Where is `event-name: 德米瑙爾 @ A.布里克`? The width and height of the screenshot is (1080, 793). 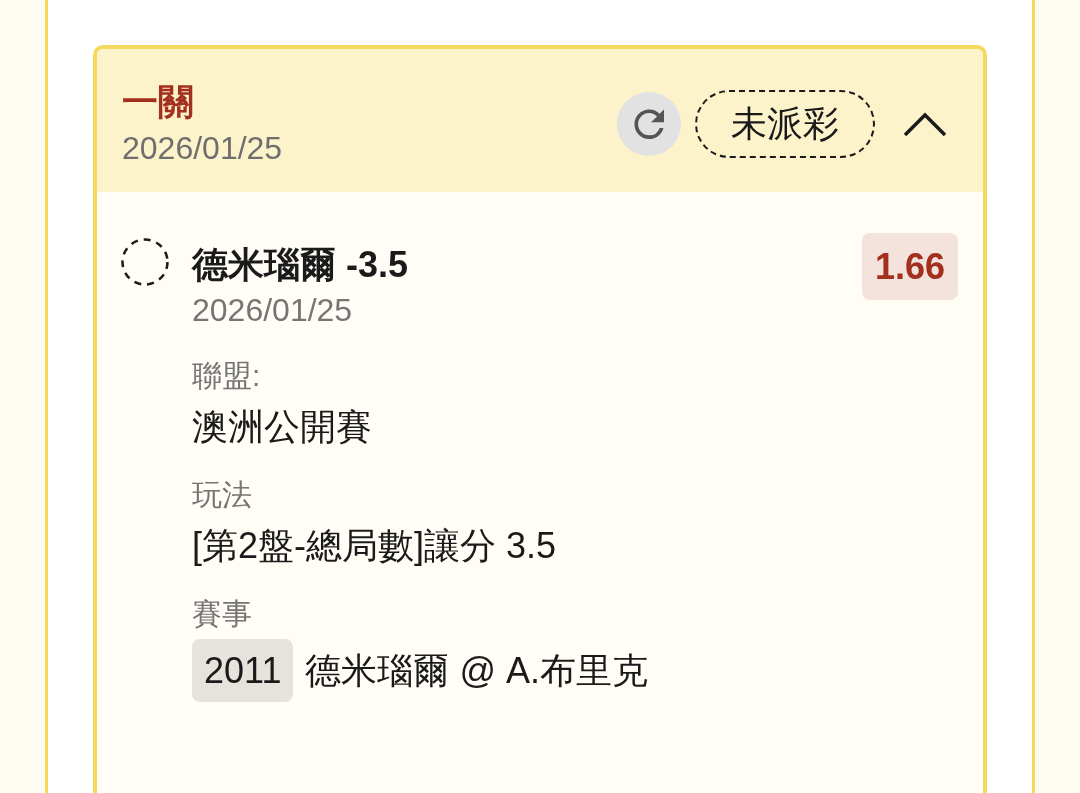
event-name: 德米瑙爾 @ A.布里克 is located at coordinates (476, 670).